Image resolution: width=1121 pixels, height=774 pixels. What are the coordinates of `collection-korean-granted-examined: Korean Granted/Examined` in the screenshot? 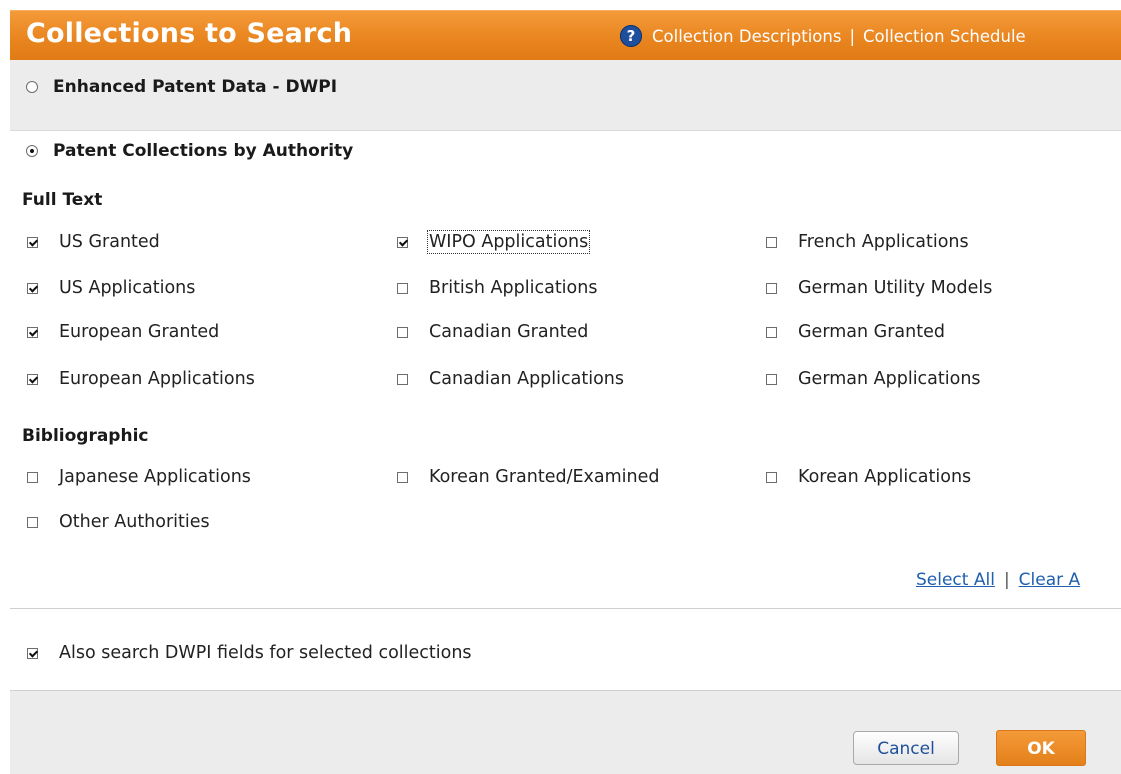 It's located at (528, 477).